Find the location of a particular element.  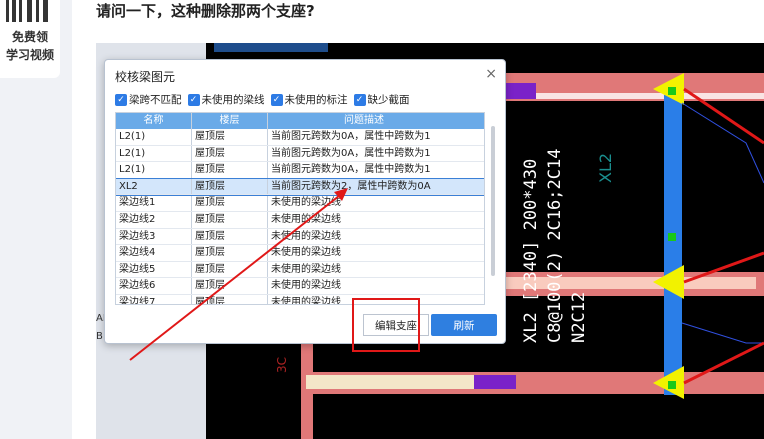

filter-span-mismatch: ✓ 梁跨不匹配 is located at coordinates (148, 99).